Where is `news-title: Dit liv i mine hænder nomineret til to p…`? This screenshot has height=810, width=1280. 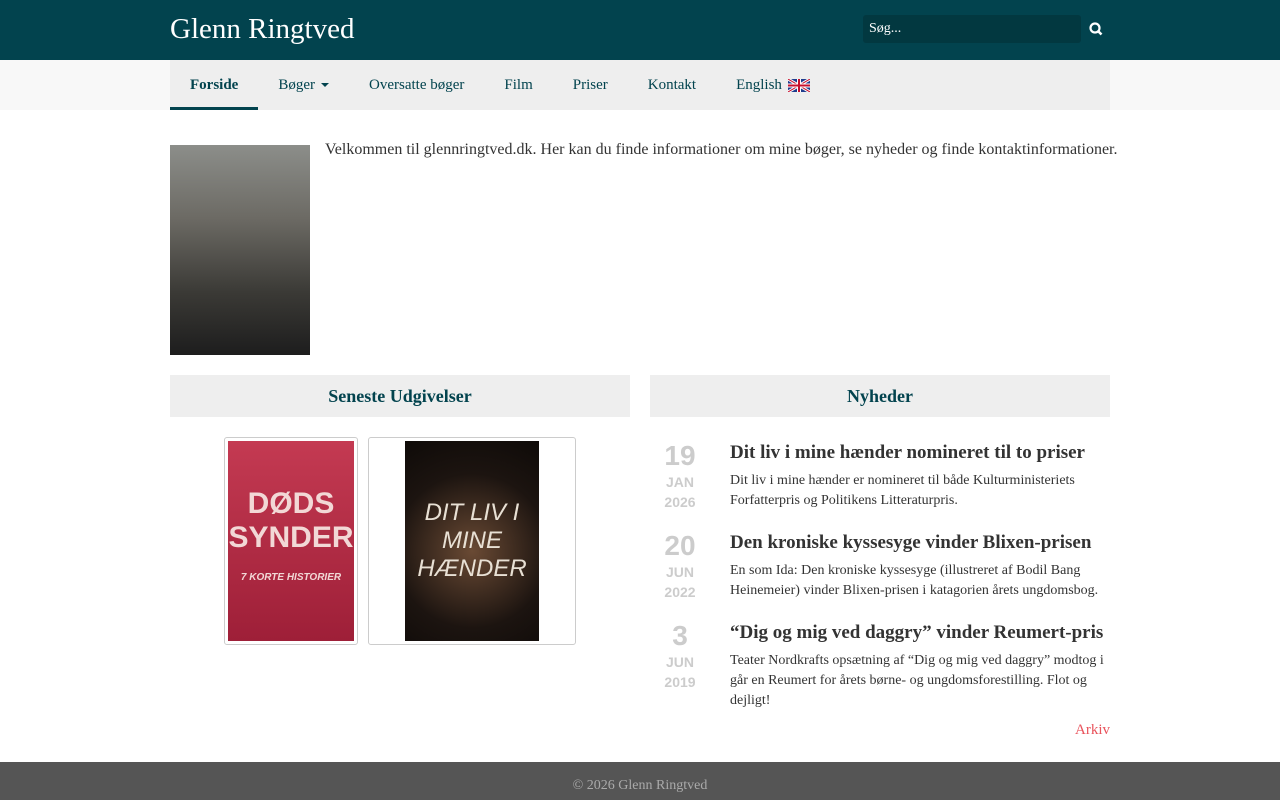
news-title: Dit liv i mine hænder nomineret til to p… is located at coordinates (907, 453).